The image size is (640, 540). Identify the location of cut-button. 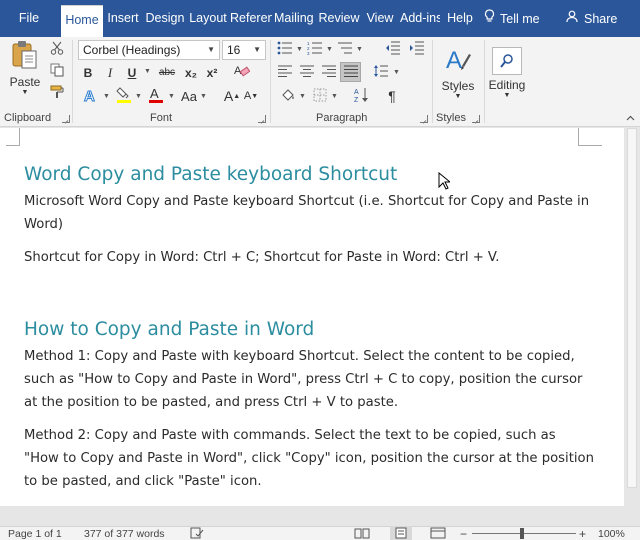
(57, 49).